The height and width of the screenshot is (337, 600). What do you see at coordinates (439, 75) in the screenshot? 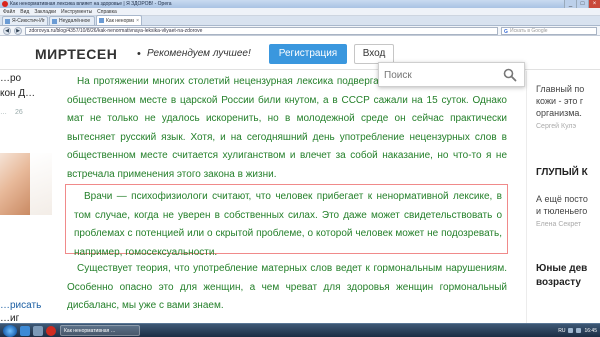
I see `site-search-input` at bounding box center [439, 75].